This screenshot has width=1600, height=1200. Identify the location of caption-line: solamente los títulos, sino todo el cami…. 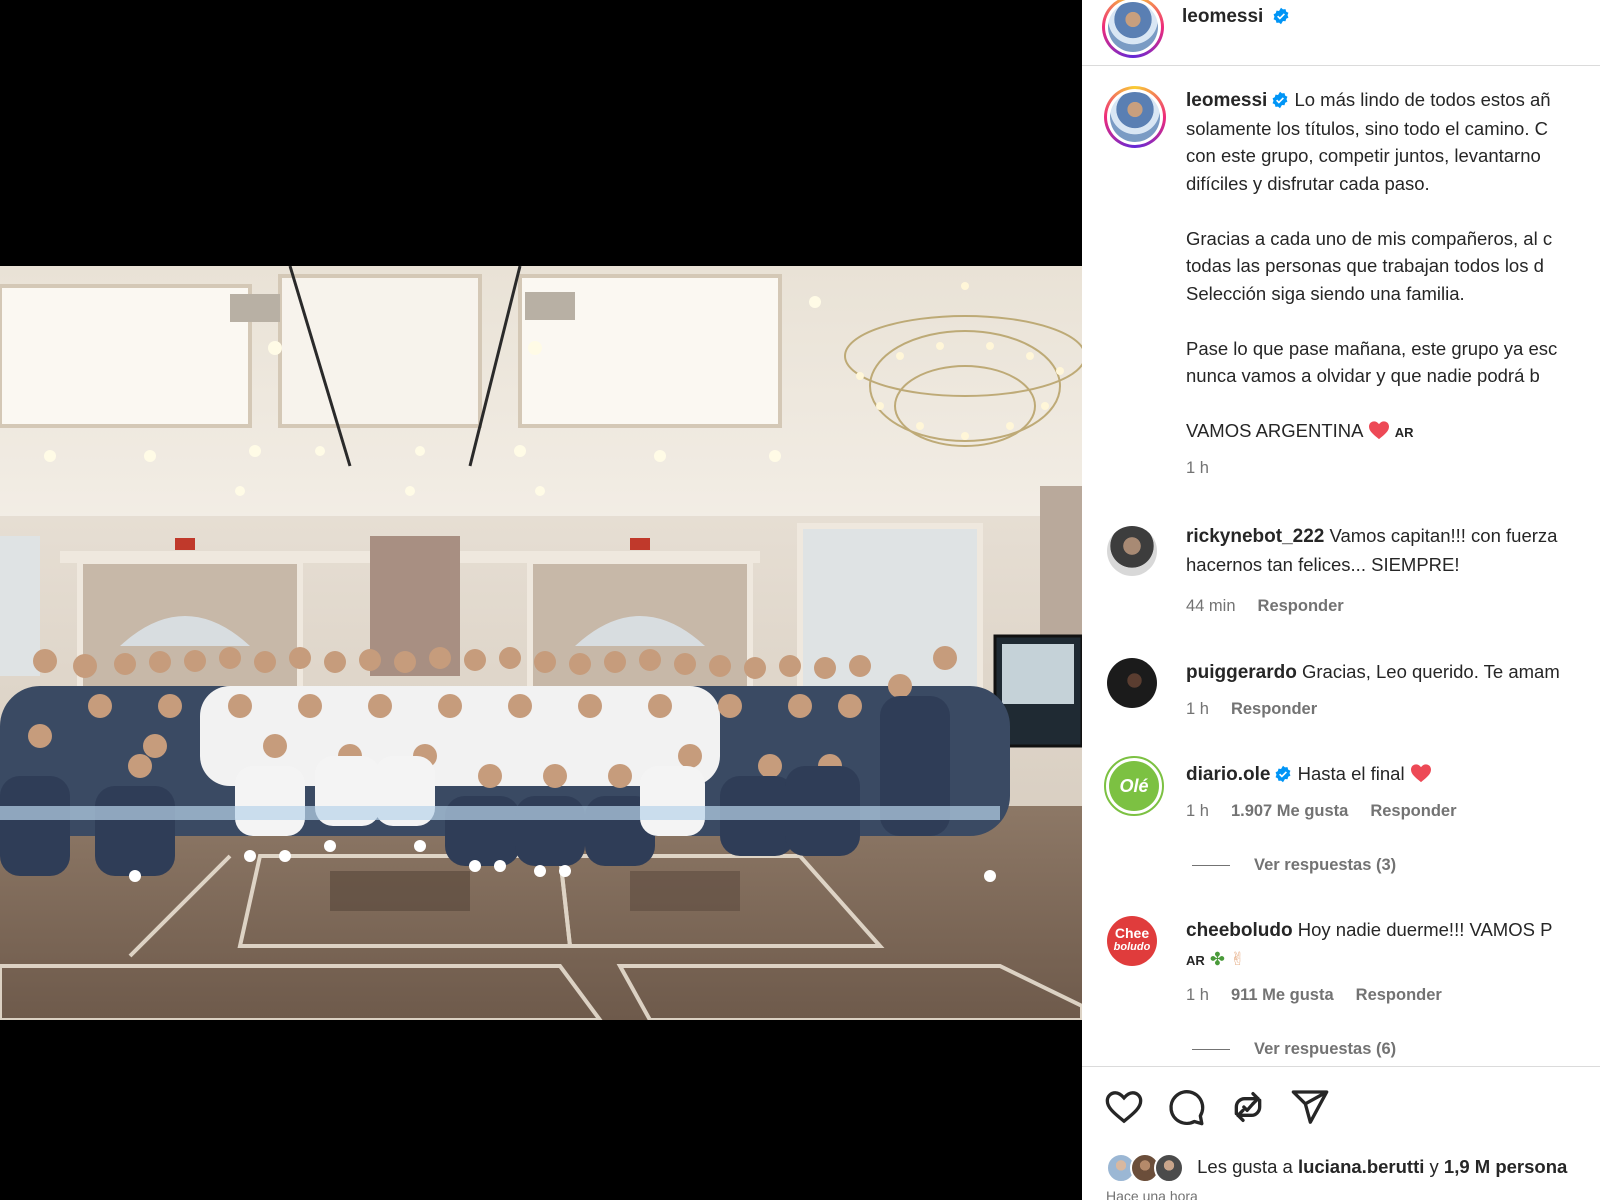
(1367, 128).